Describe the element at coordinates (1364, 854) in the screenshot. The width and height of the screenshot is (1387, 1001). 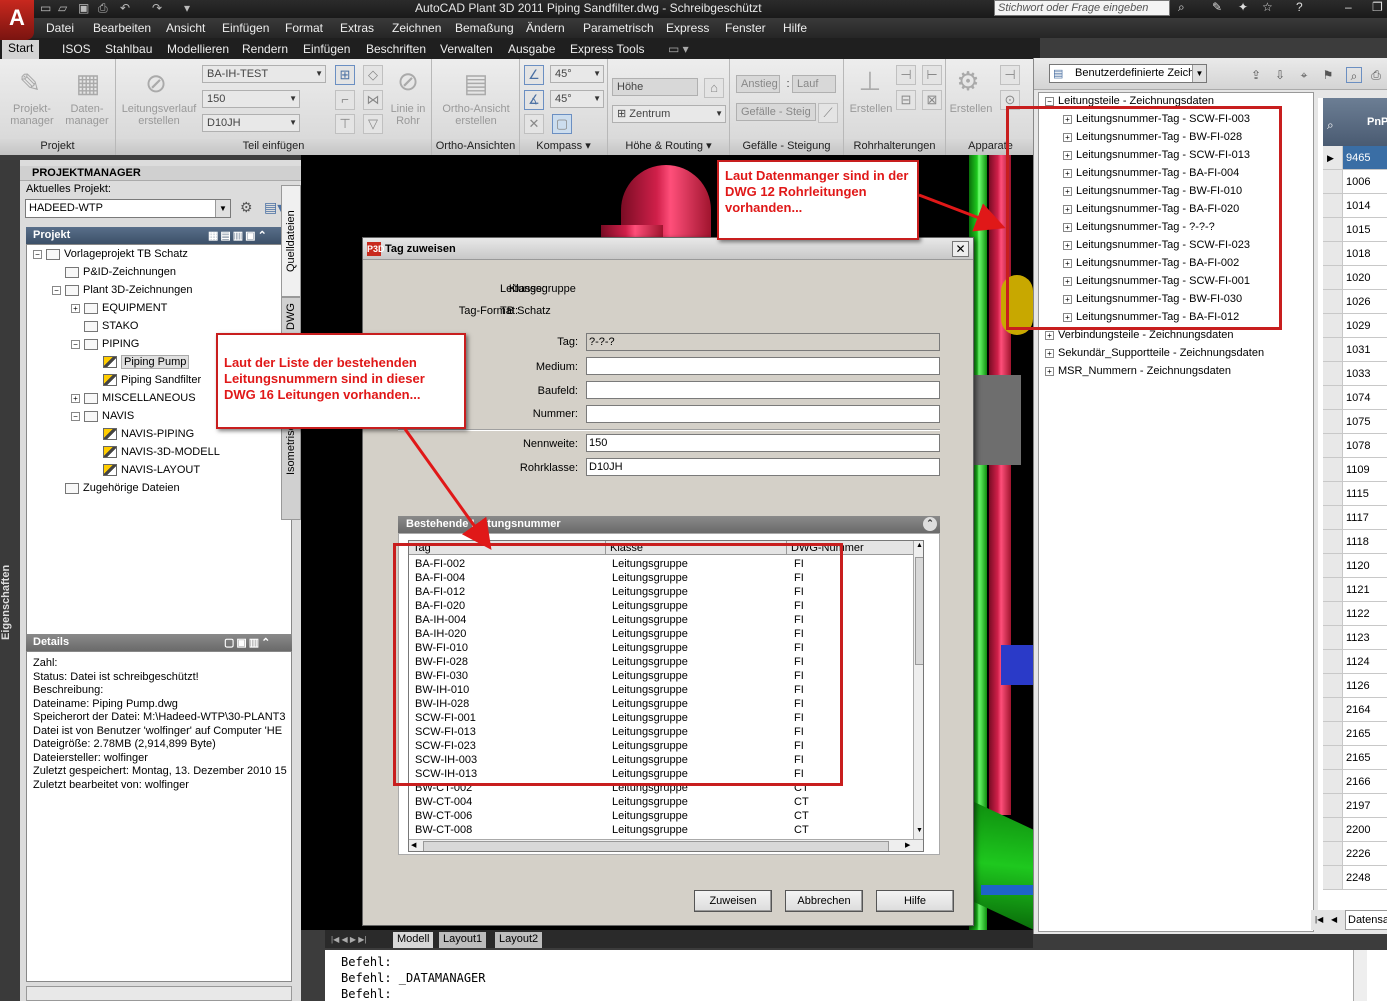
I see `grid-cell: 2226` at that location.